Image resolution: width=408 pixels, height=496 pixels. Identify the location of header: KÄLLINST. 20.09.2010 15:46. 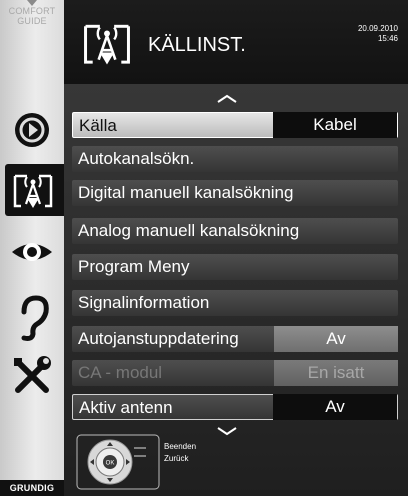
(236, 42).